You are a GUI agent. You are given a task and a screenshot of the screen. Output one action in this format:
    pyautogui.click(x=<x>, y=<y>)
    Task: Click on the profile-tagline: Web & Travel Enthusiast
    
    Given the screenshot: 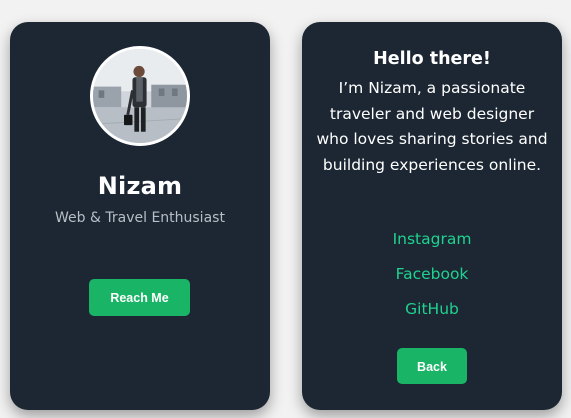 What is the action you would take?
    pyautogui.click(x=140, y=218)
    